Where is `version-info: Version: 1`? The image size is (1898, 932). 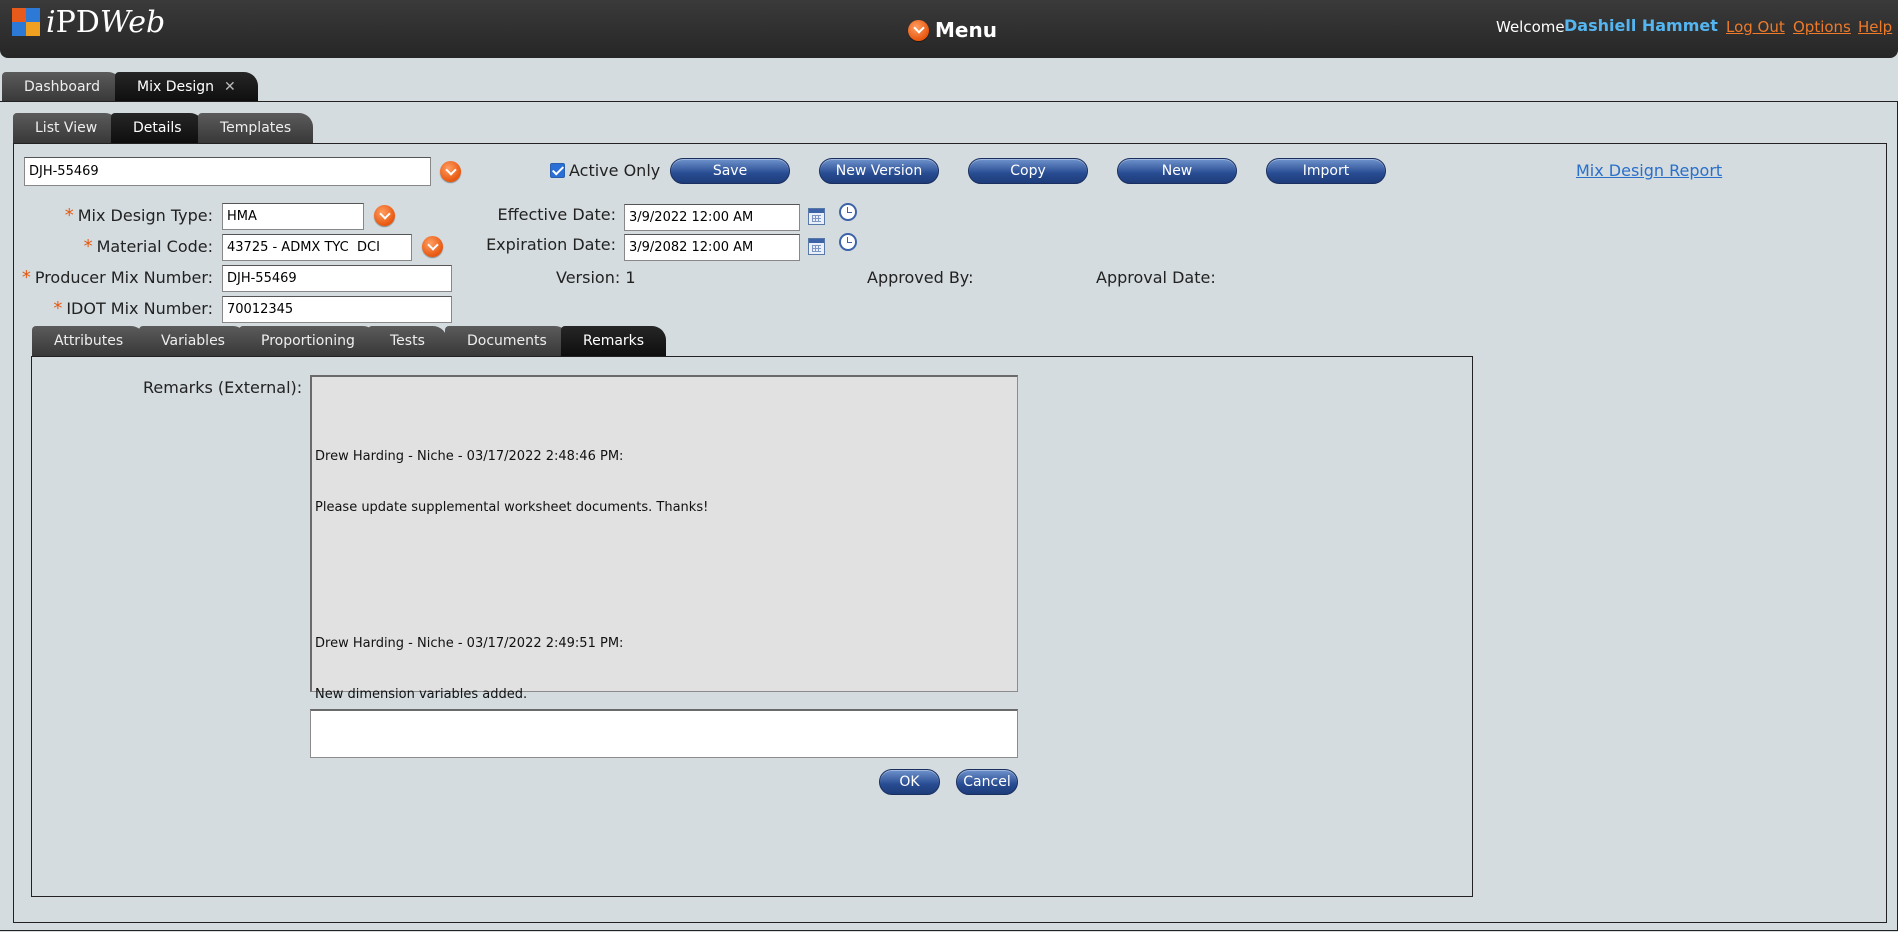
version-info: Version: 1 is located at coordinates (596, 277).